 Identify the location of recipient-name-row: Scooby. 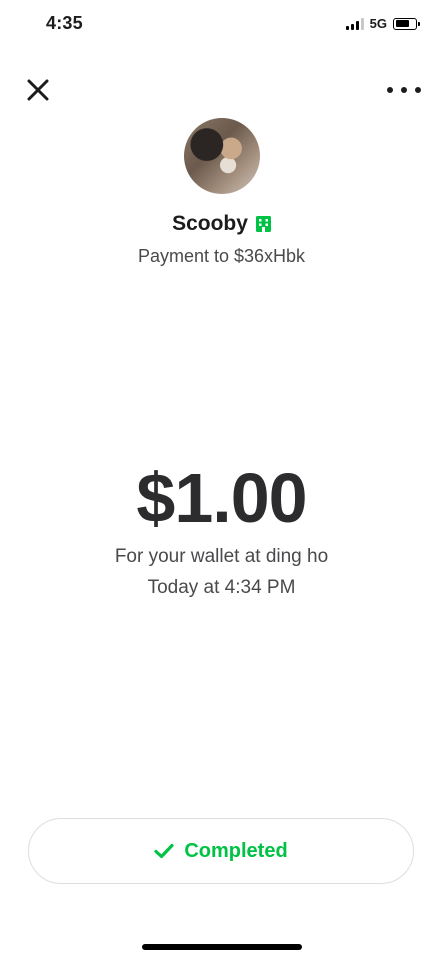
(221, 224).